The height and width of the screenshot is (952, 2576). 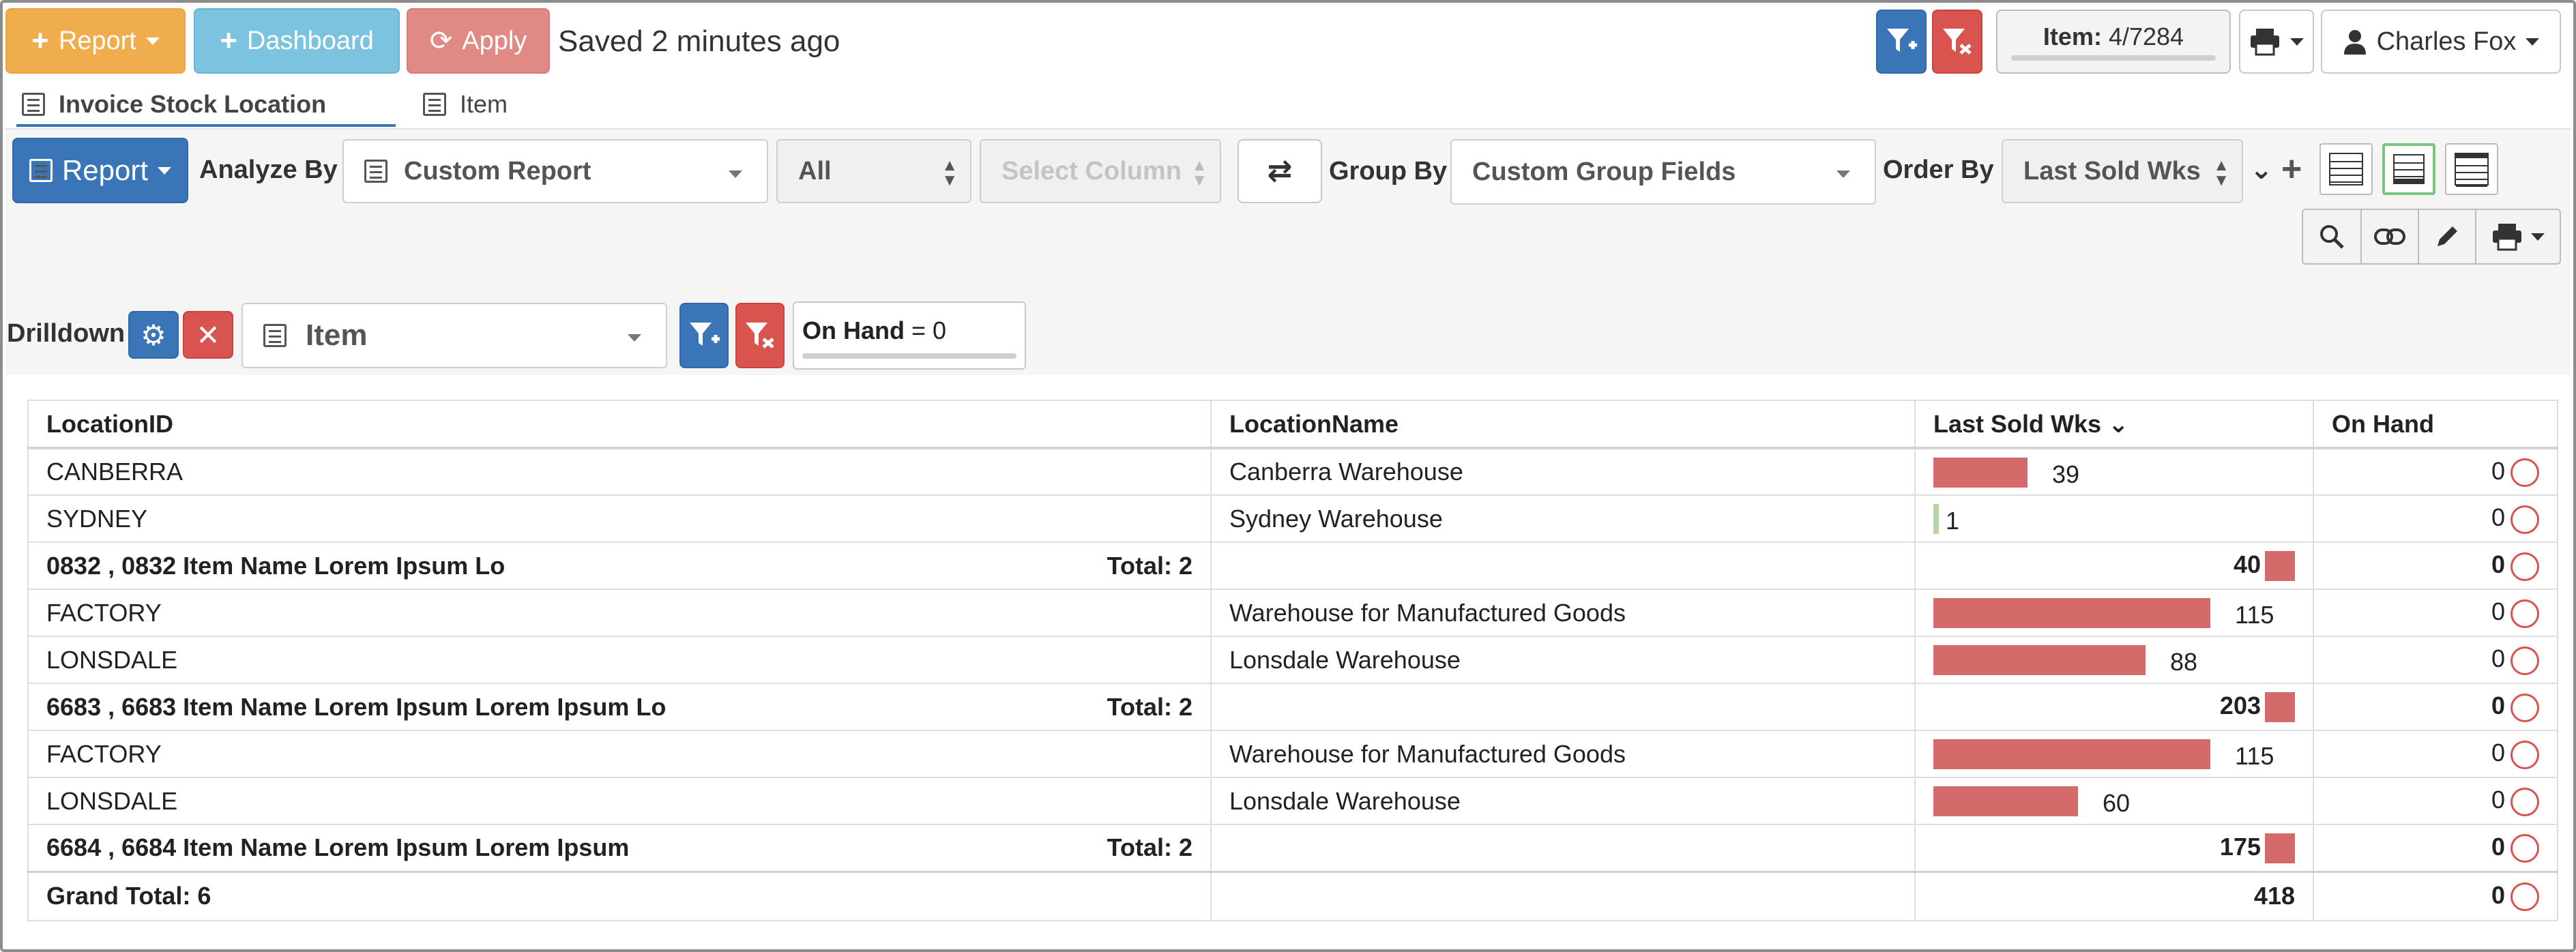 What do you see at coordinates (1100, 171) in the screenshot?
I see `select-column-select: Select Column ▲ ▼` at bounding box center [1100, 171].